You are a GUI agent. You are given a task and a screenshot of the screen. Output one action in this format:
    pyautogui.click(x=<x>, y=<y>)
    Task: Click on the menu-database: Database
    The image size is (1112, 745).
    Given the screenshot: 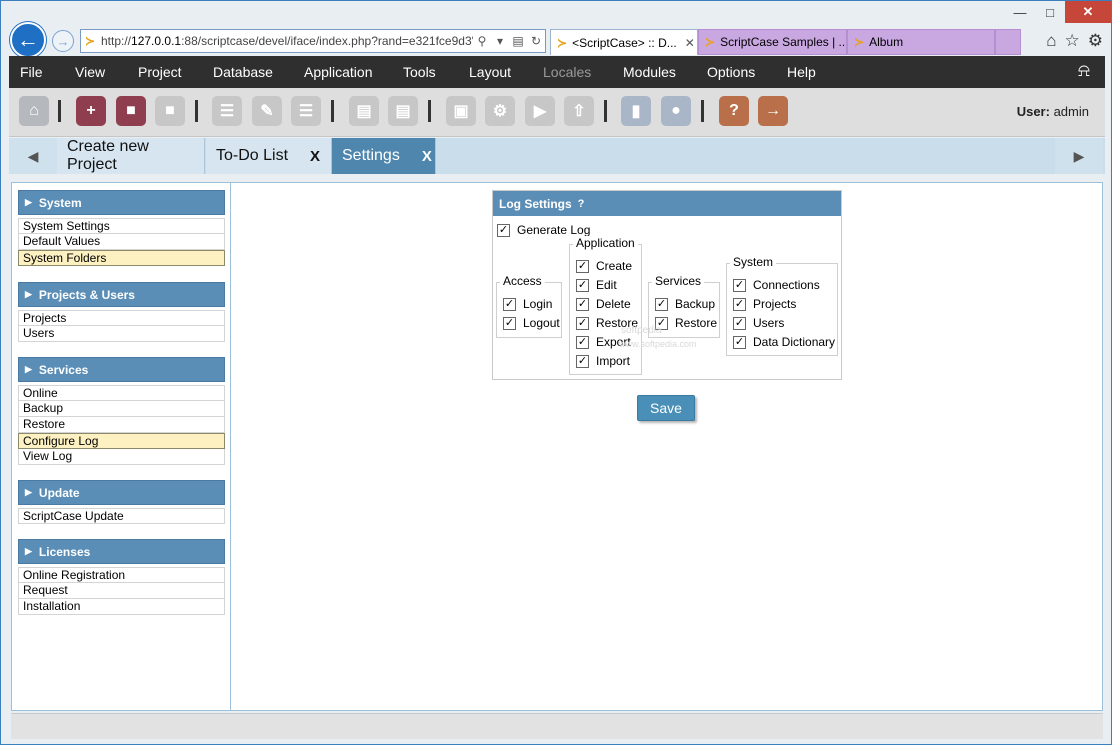 What is the action you would take?
    pyautogui.click(x=243, y=72)
    